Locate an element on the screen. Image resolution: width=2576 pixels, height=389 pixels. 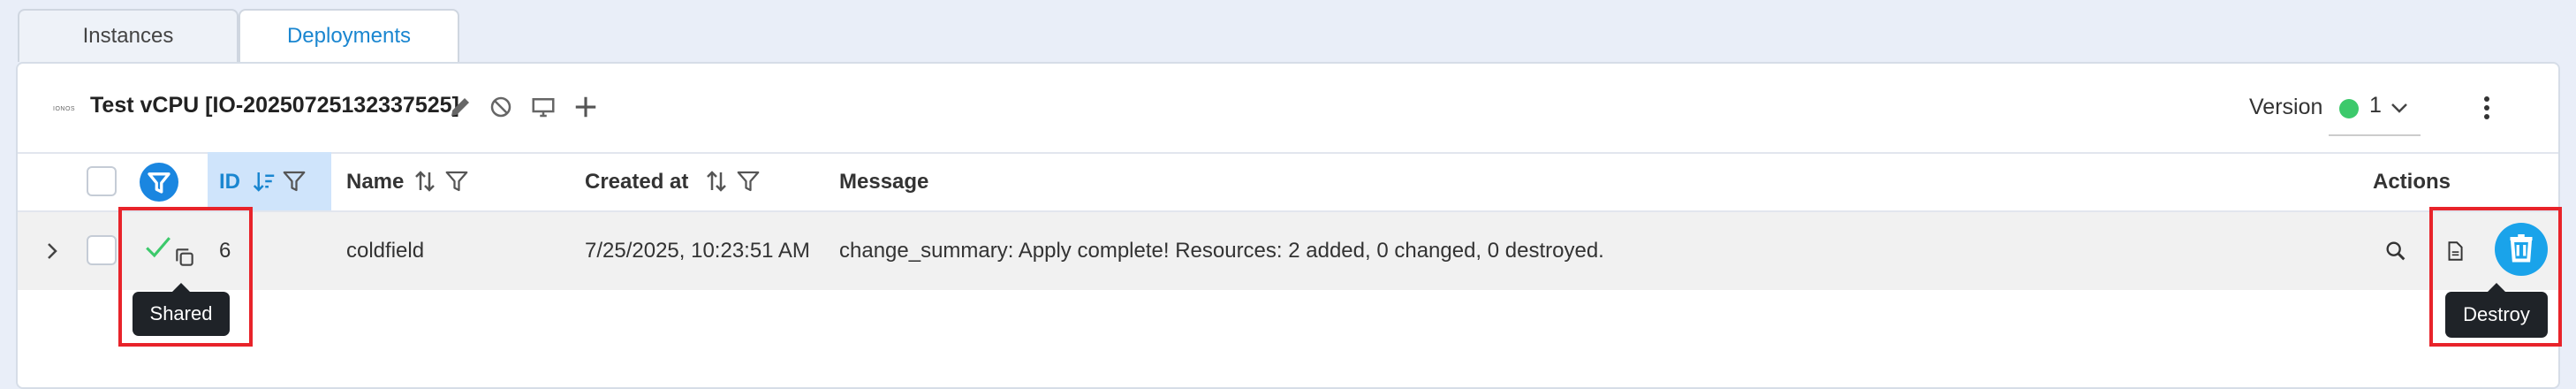
sort-descending-icon is located at coordinates (264, 181).